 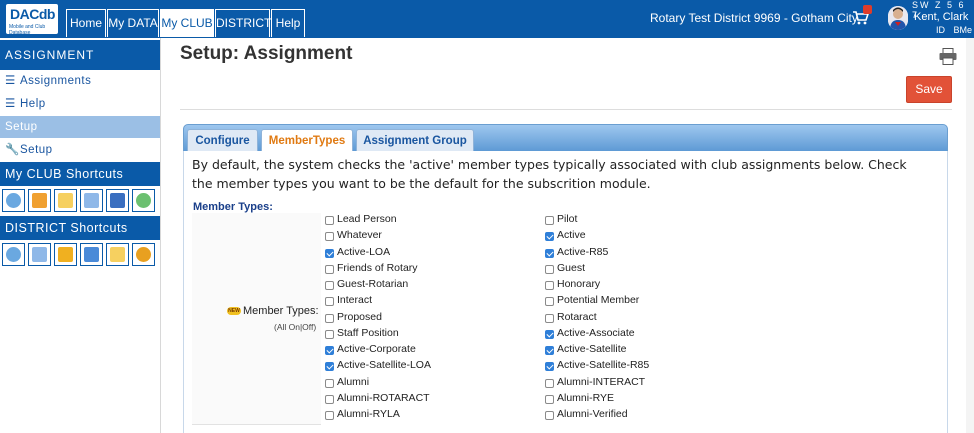 I want to click on member-type-option: Alumni-Verified, so click(x=597, y=414).